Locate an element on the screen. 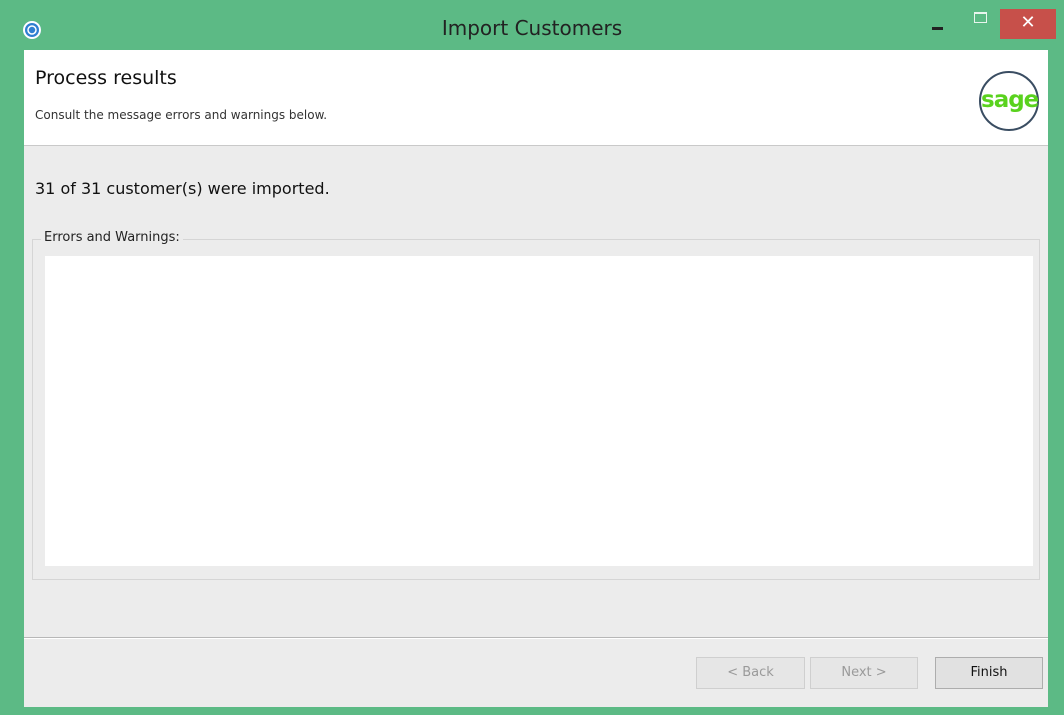 The image size is (1064, 715). minimize-icon is located at coordinates (938, 24).